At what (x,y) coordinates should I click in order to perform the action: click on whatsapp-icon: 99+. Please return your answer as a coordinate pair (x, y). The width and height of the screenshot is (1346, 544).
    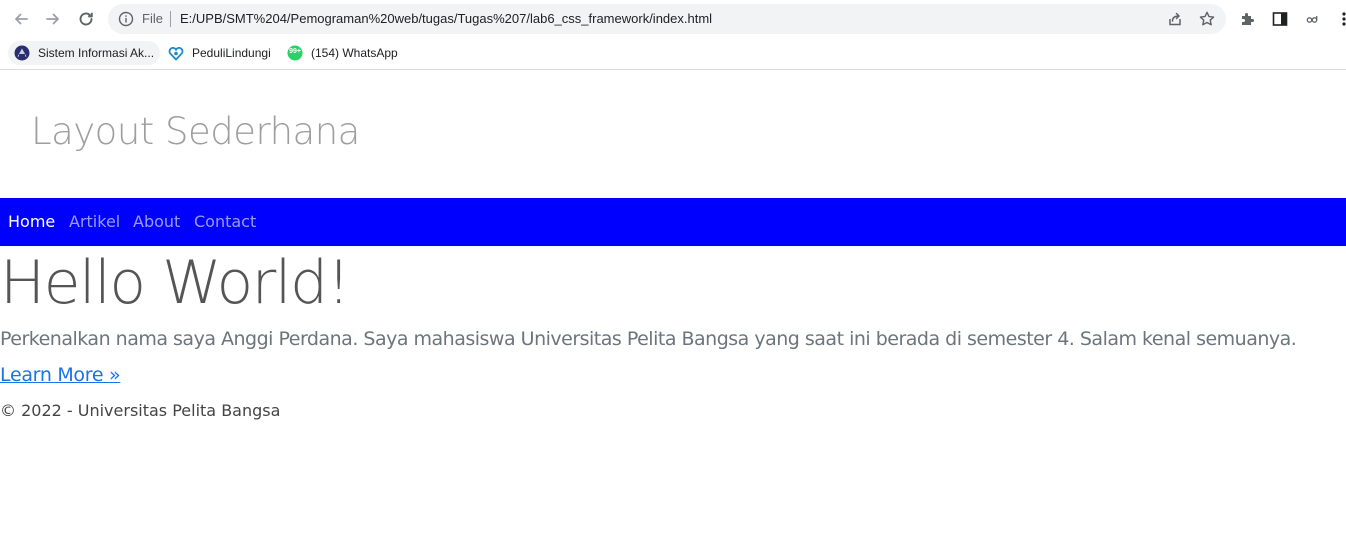
    Looking at the image, I should click on (295, 53).